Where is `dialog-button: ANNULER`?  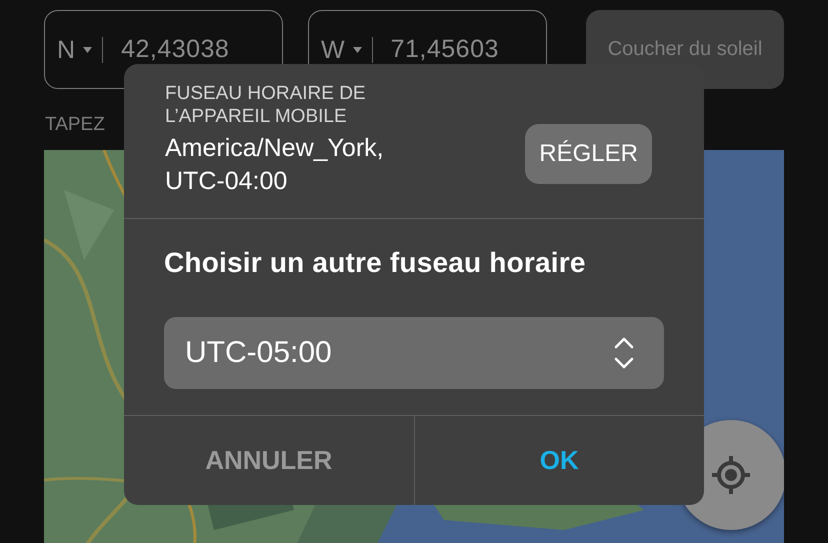
dialog-button: ANNULER is located at coordinates (269, 460).